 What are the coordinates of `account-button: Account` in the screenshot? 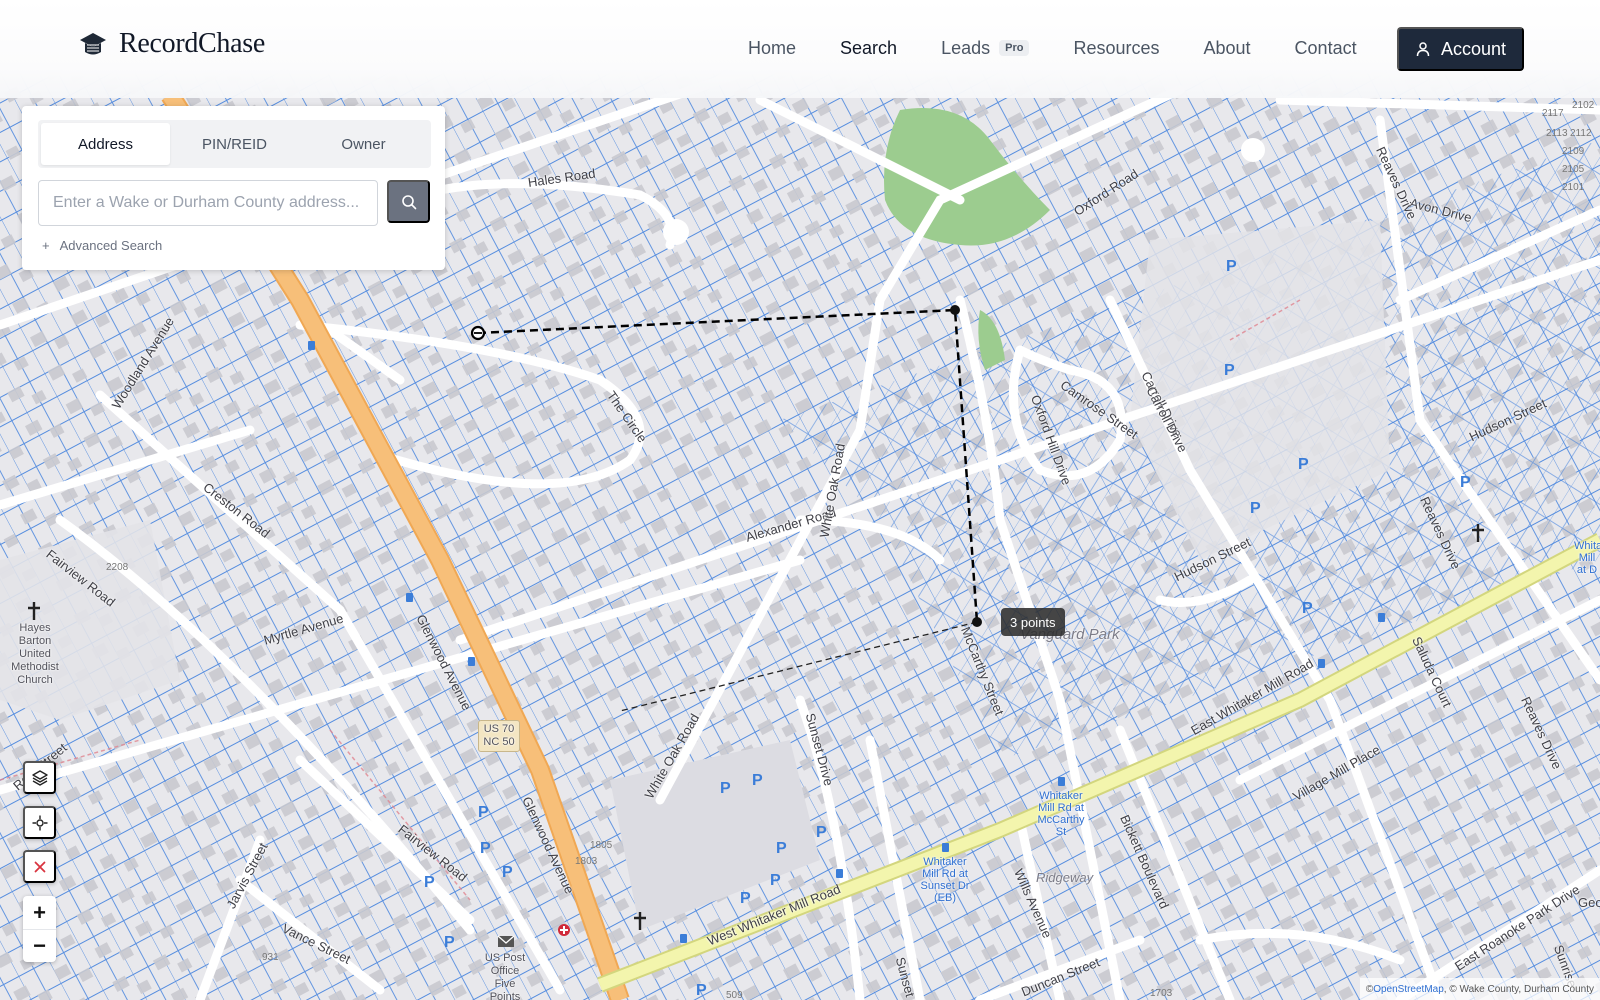 It's located at (1460, 49).